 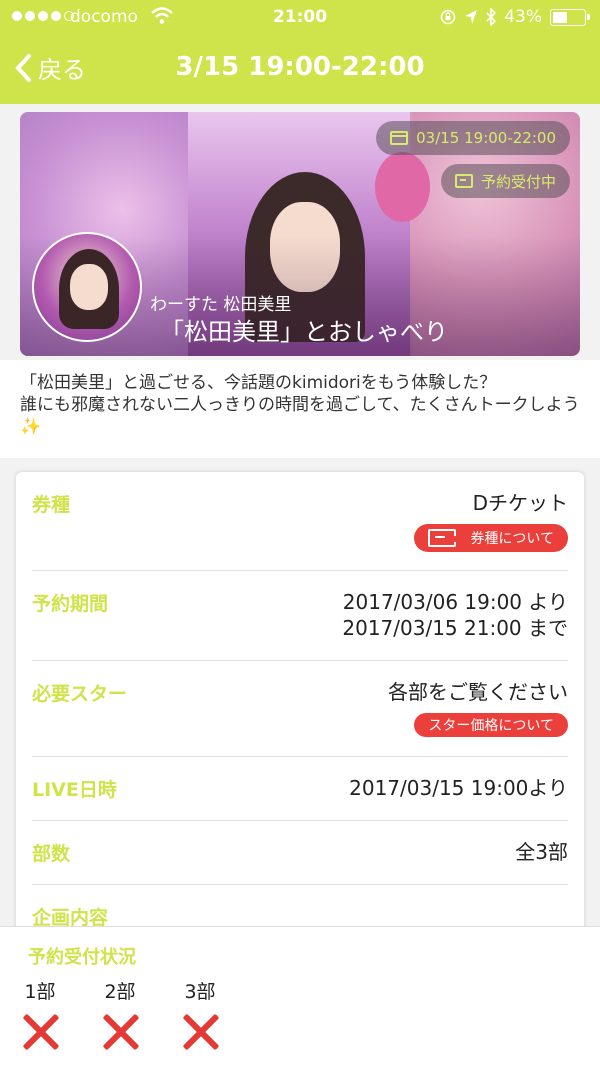 I want to click on reservation-status-title: 予約受付状況, so click(x=82, y=957).